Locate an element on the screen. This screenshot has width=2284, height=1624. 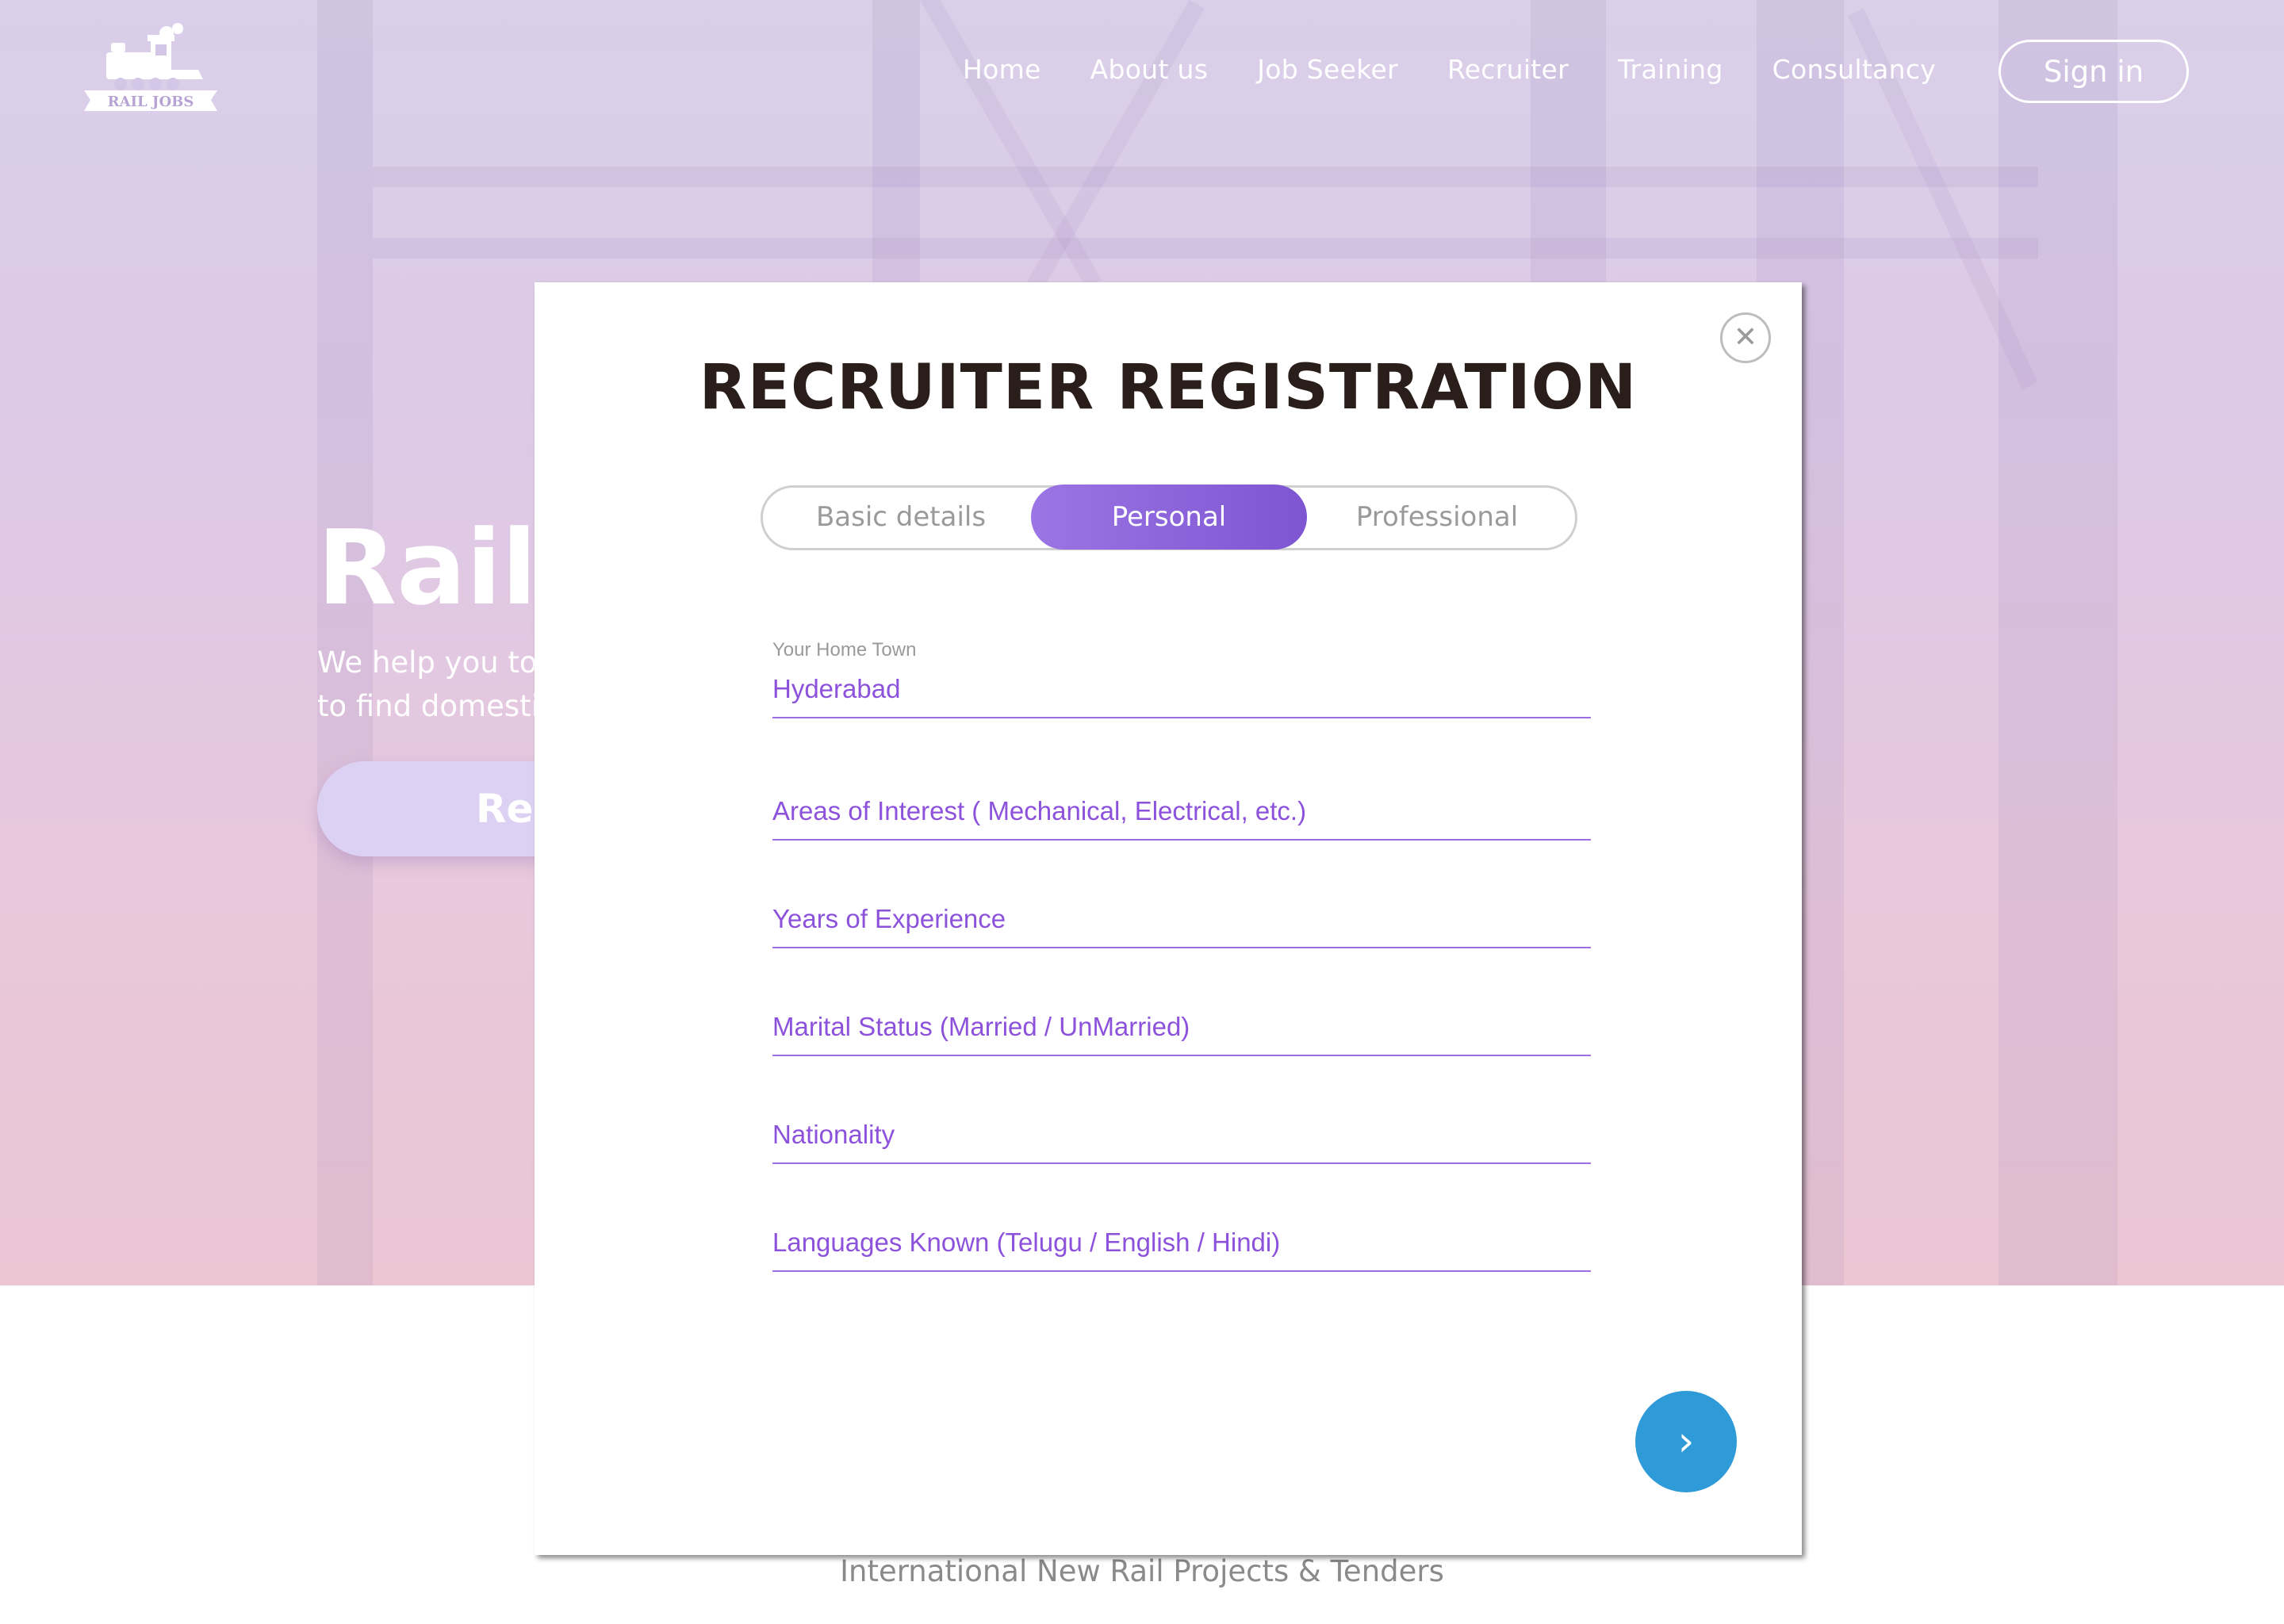
svg-text: RAIL JOBS is located at coordinates (151, 102).